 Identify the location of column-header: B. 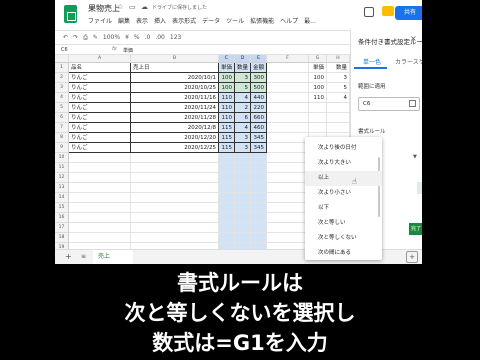
(175, 59).